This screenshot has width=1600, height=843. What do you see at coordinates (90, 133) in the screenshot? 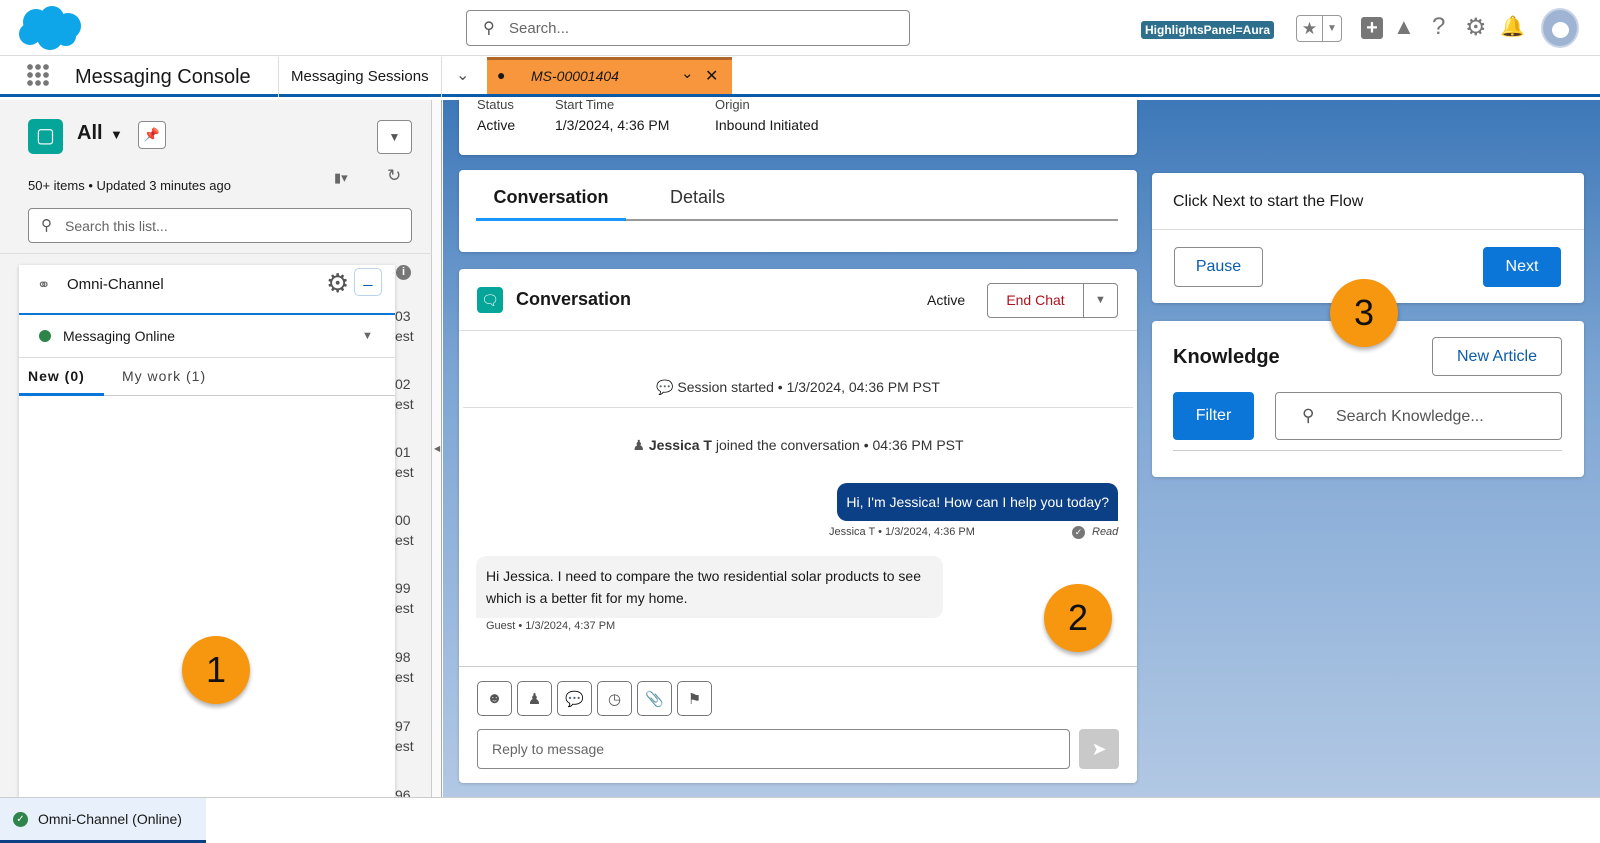
I see `list-view-name: All` at bounding box center [90, 133].